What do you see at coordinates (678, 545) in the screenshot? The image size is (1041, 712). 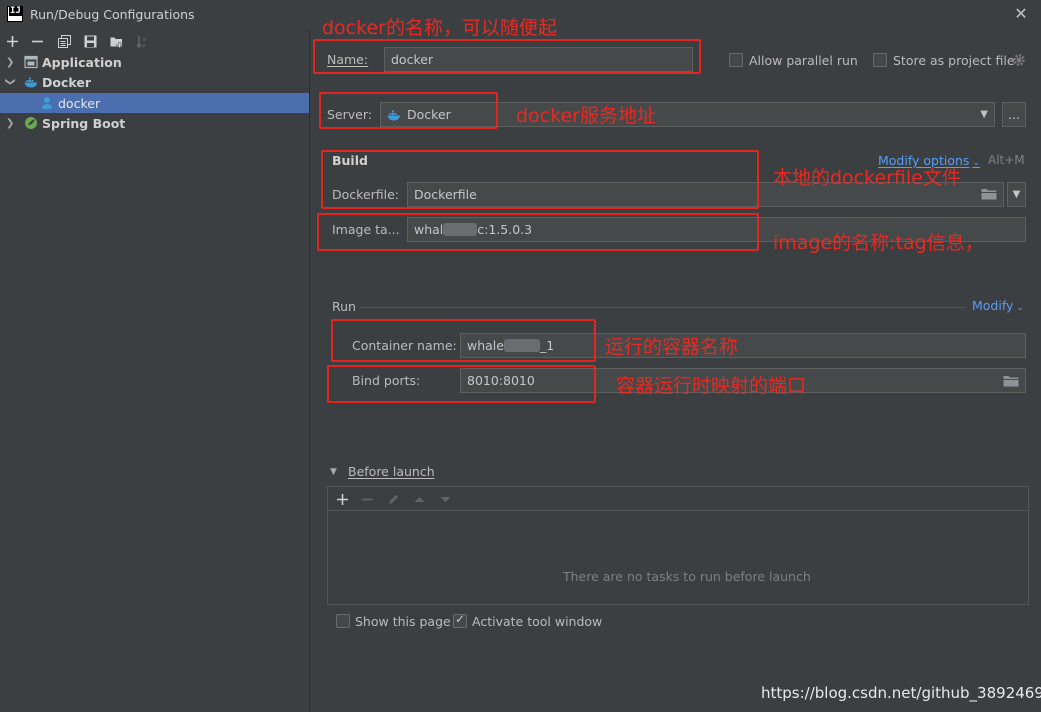 I see `before-launch-panel: There are no tasks to run before launch` at bounding box center [678, 545].